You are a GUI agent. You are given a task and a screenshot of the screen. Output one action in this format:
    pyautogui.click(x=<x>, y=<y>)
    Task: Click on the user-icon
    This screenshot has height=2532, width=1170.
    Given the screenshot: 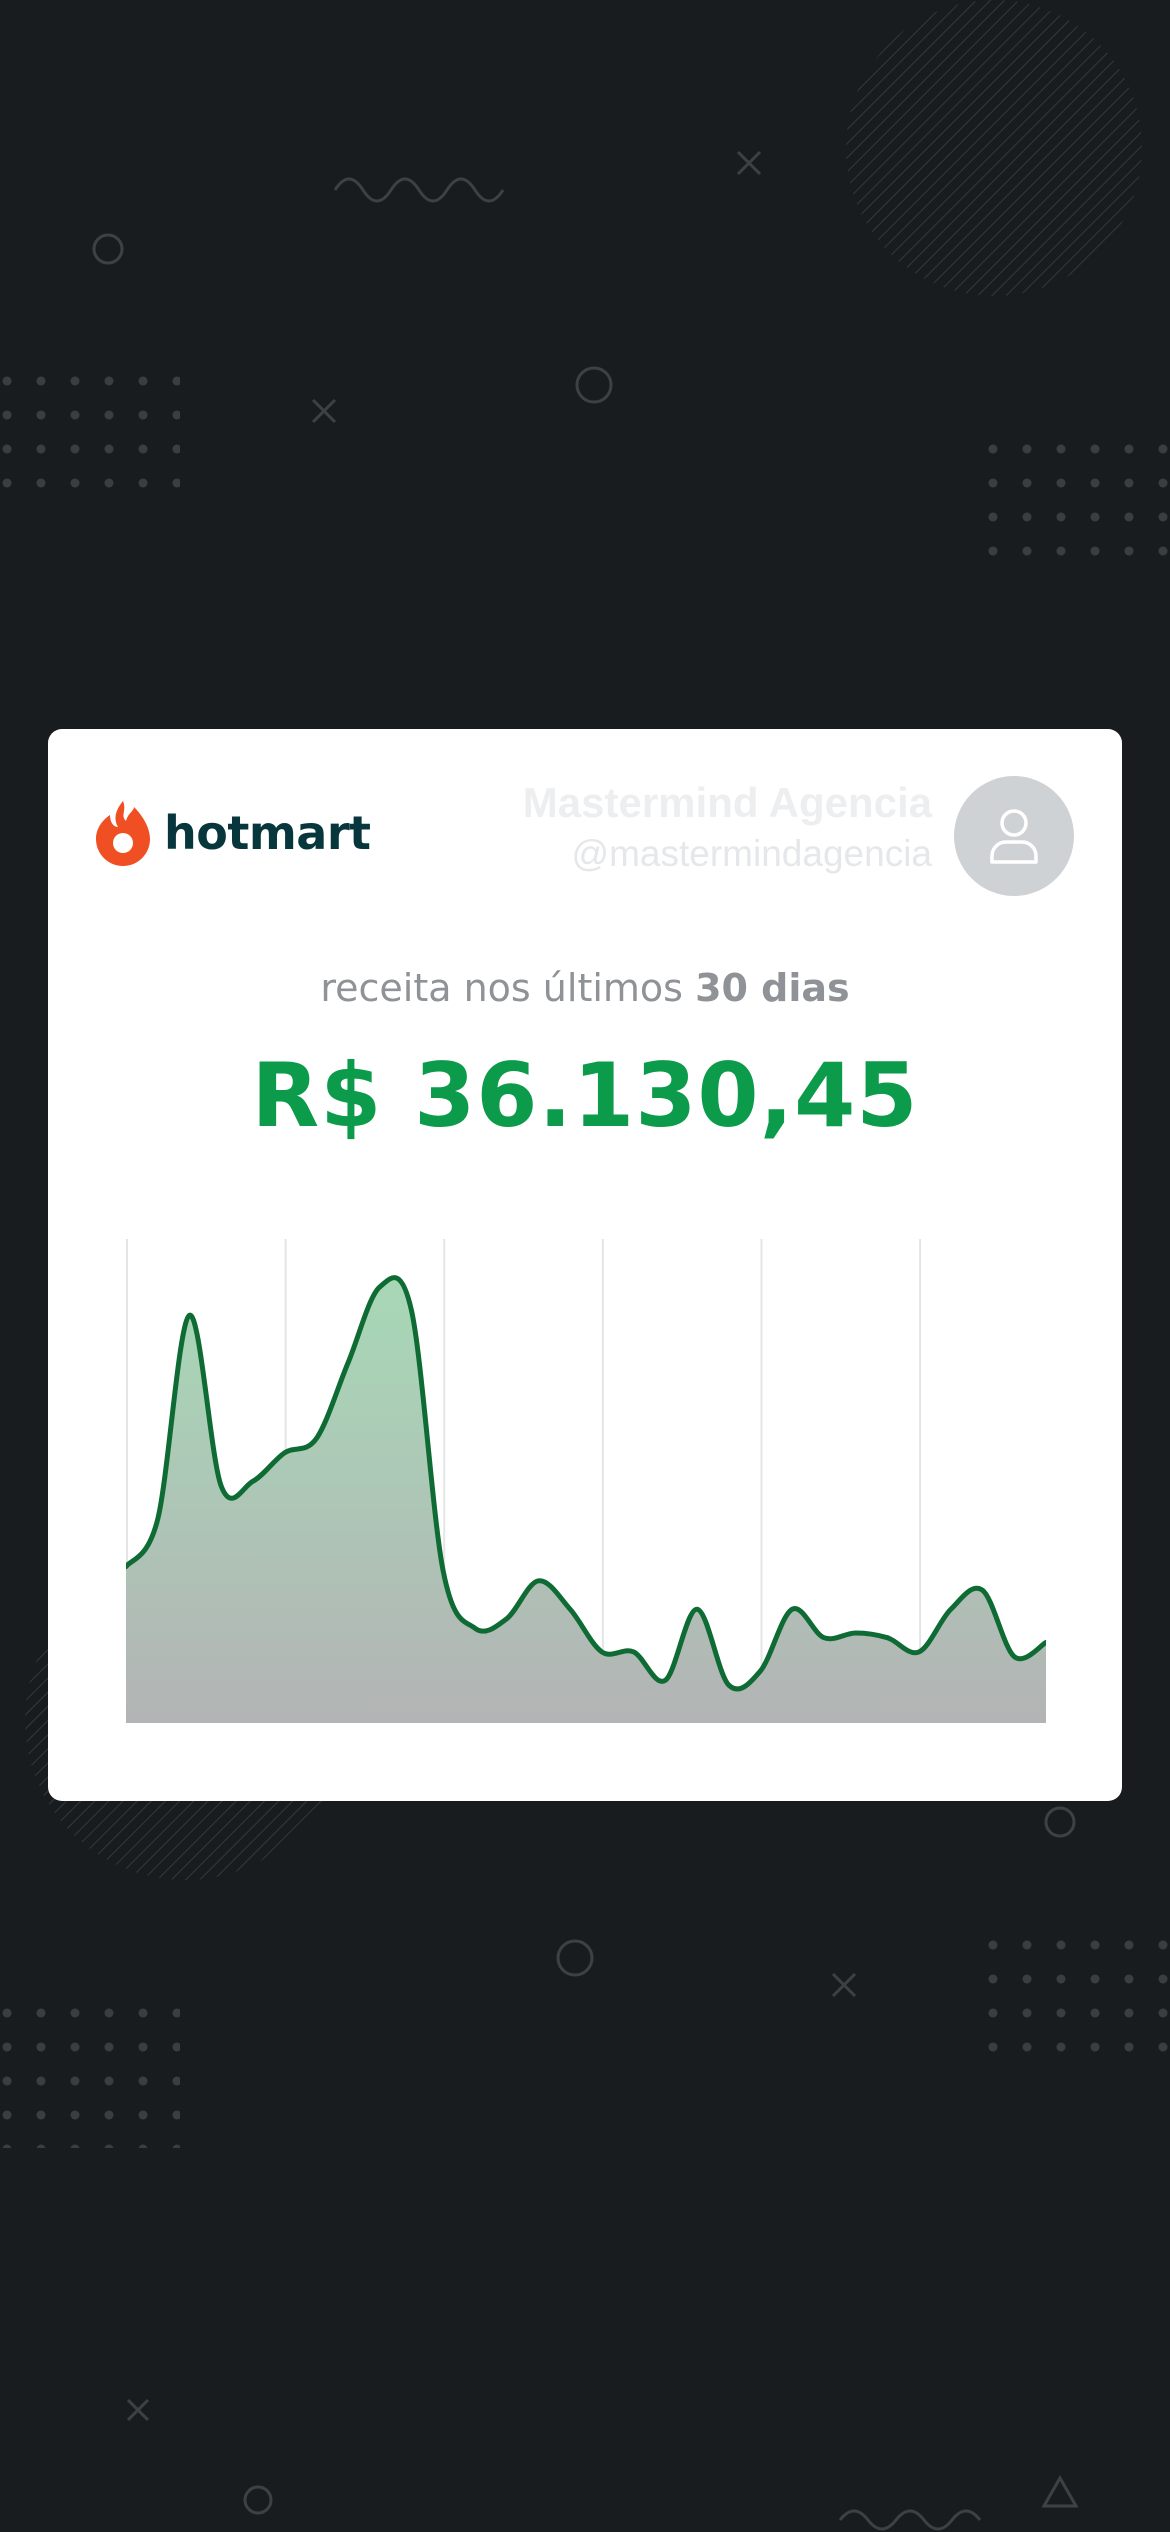 What is the action you would take?
    pyautogui.click(x=1014, y=836)
    